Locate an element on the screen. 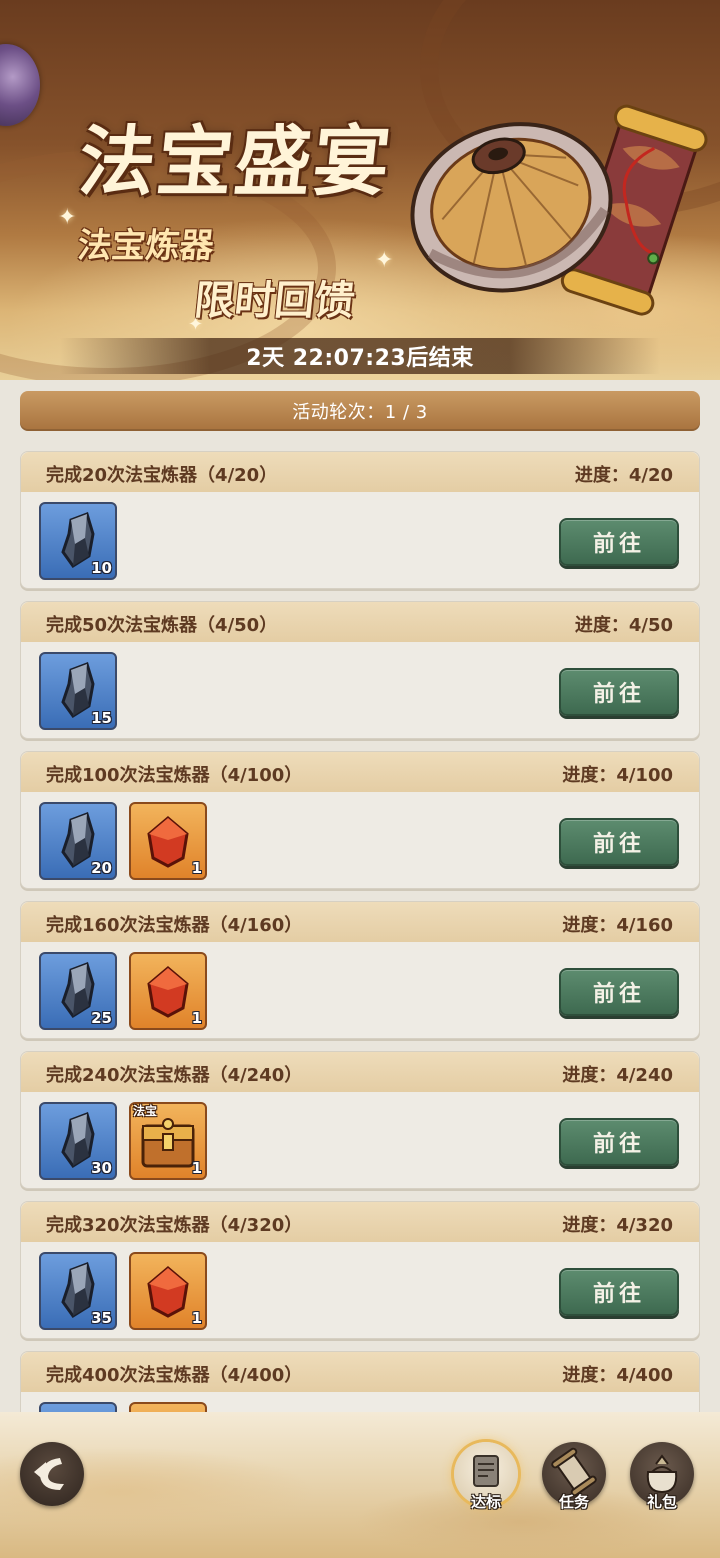 The width and height of the screenshot is (720, 1558). task-card: 完成100次法宝炼器（4/100） 进度：4/100 20 1 前往 is located at coordinates (360, 820).